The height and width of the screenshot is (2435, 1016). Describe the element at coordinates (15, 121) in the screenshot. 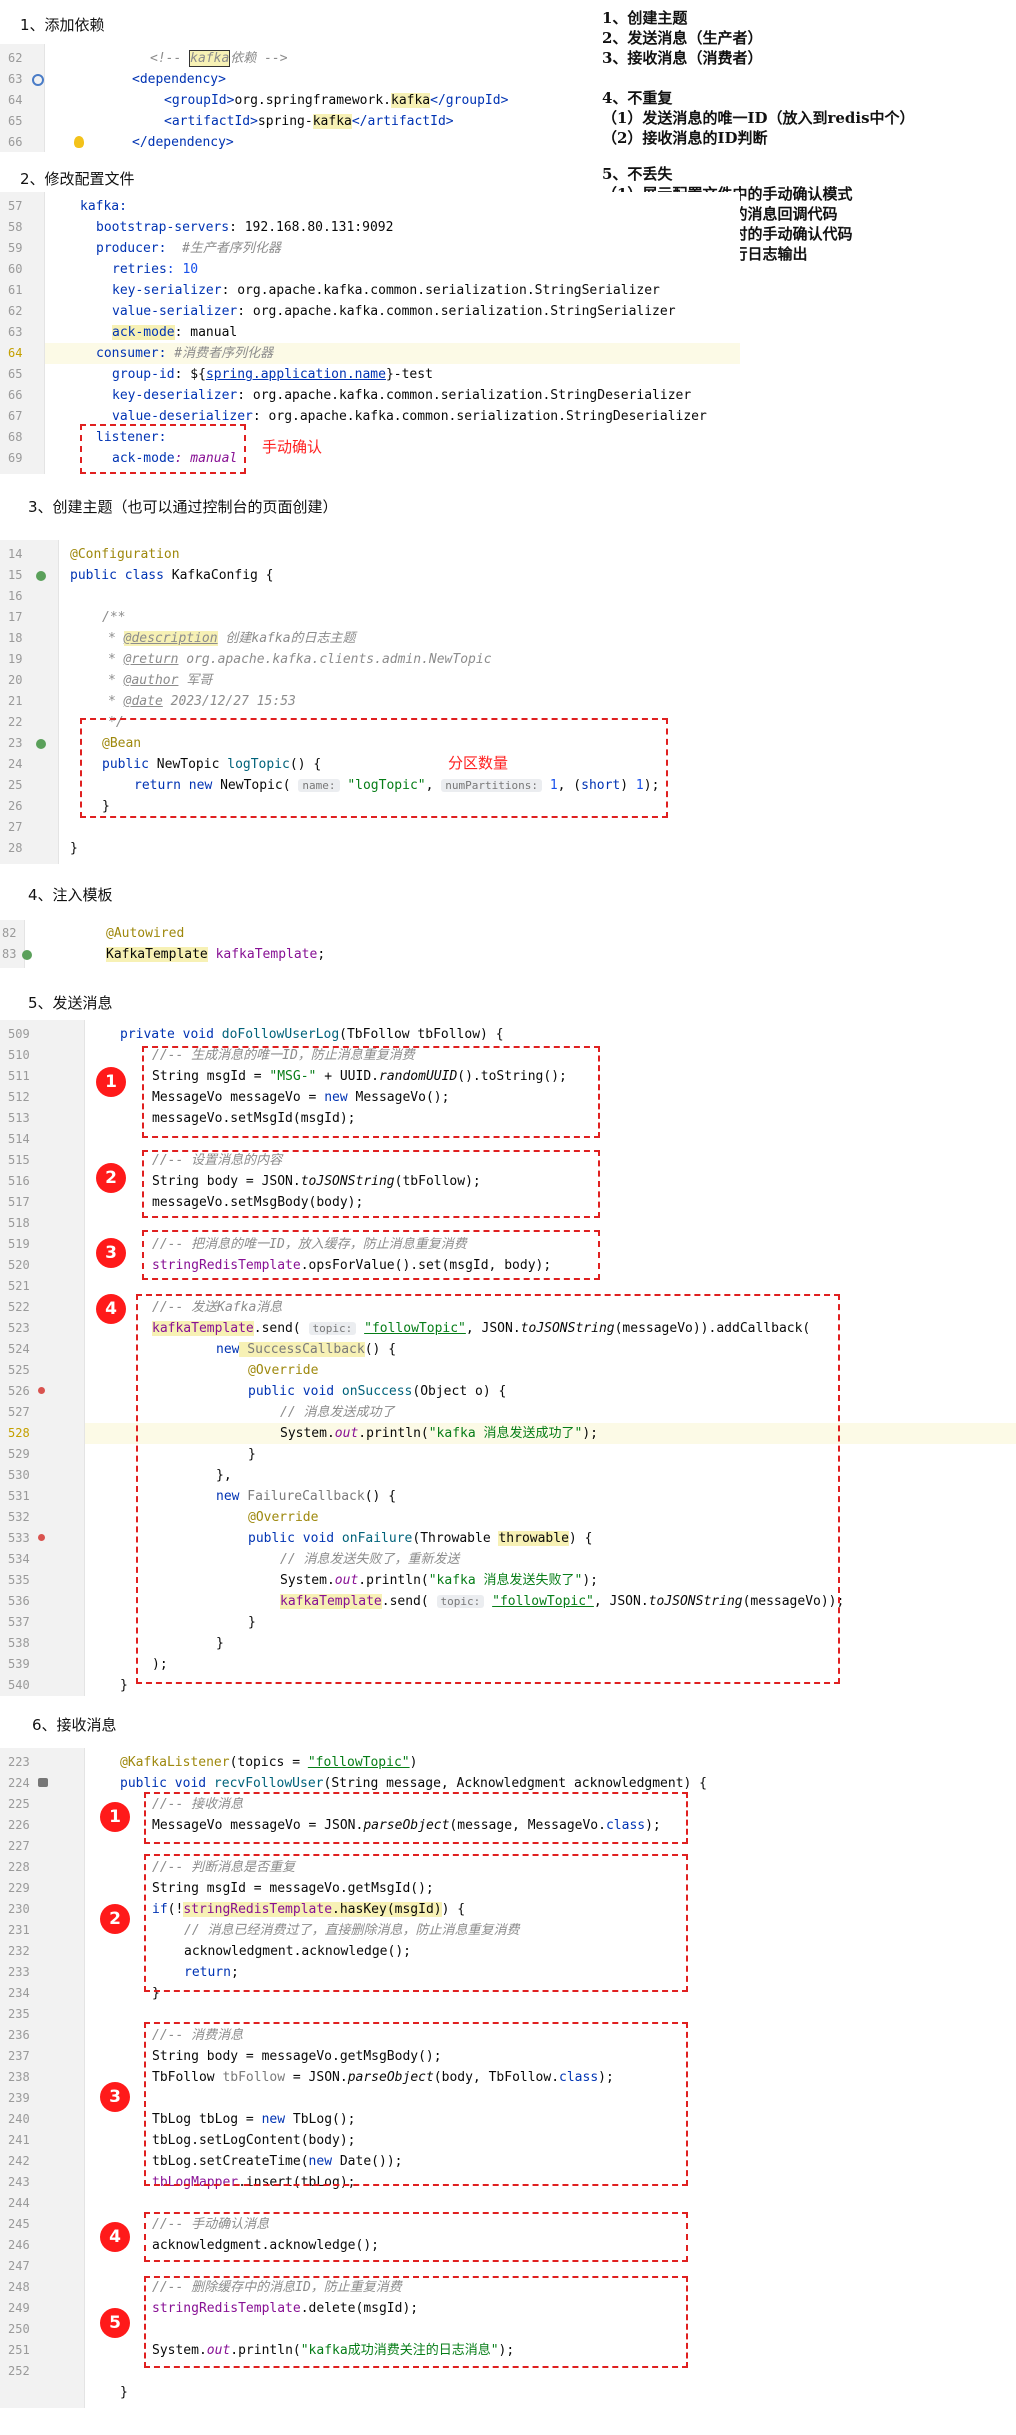

I see `line-number: 65` at that location.